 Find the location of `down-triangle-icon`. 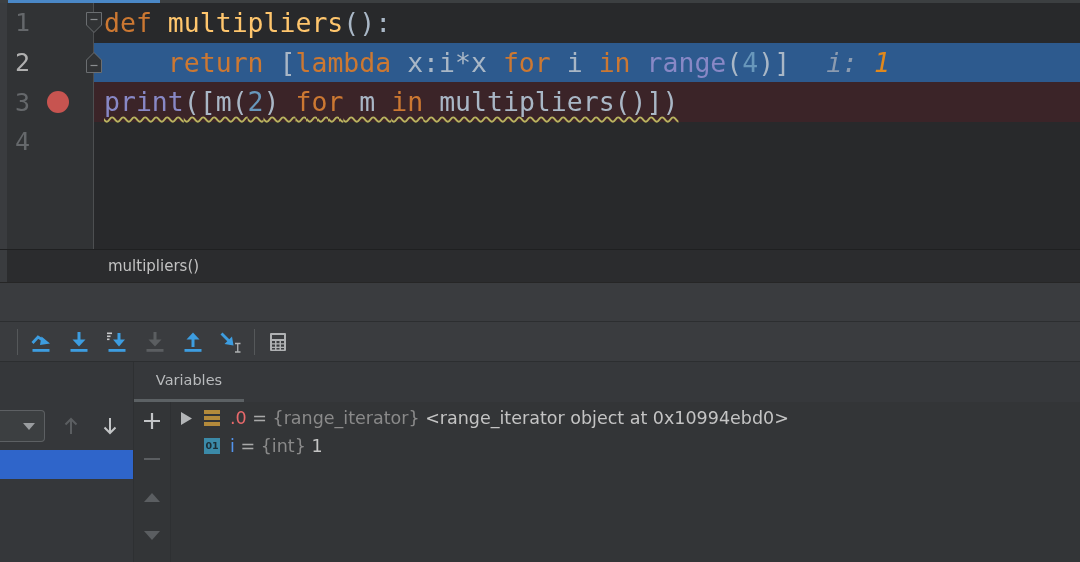

down-triangle-icon is located at coordinates (152, 535).